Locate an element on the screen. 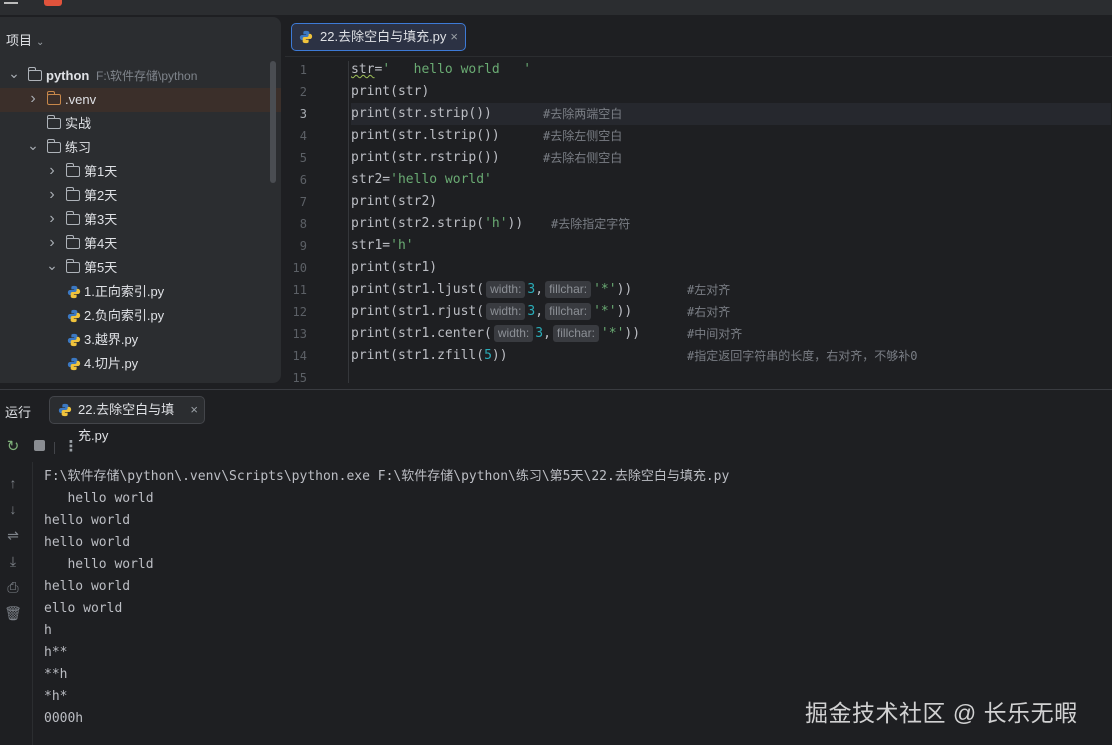 The width and height of the screenshot is (1112, 745). code-line: str2='hello world' is located at coordinates (731, 180).